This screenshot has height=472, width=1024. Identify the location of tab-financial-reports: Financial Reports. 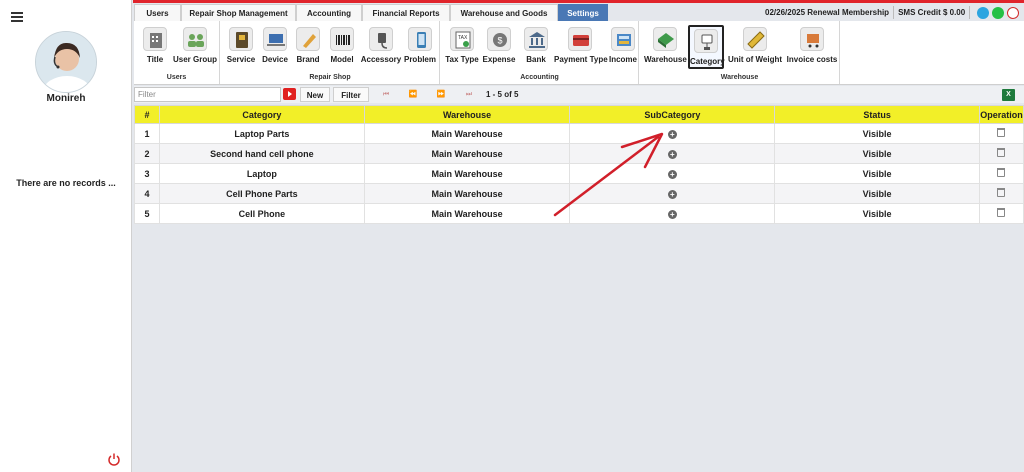
(406, 12).